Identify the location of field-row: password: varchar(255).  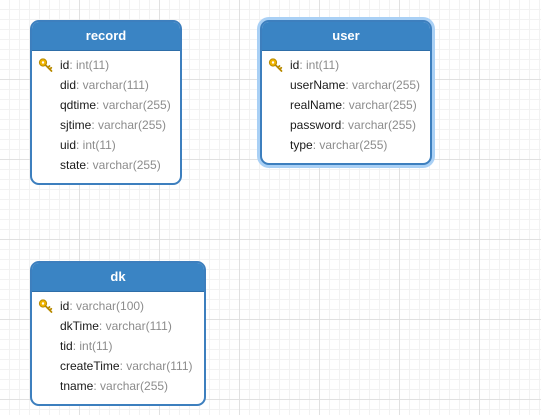
(346, 125).